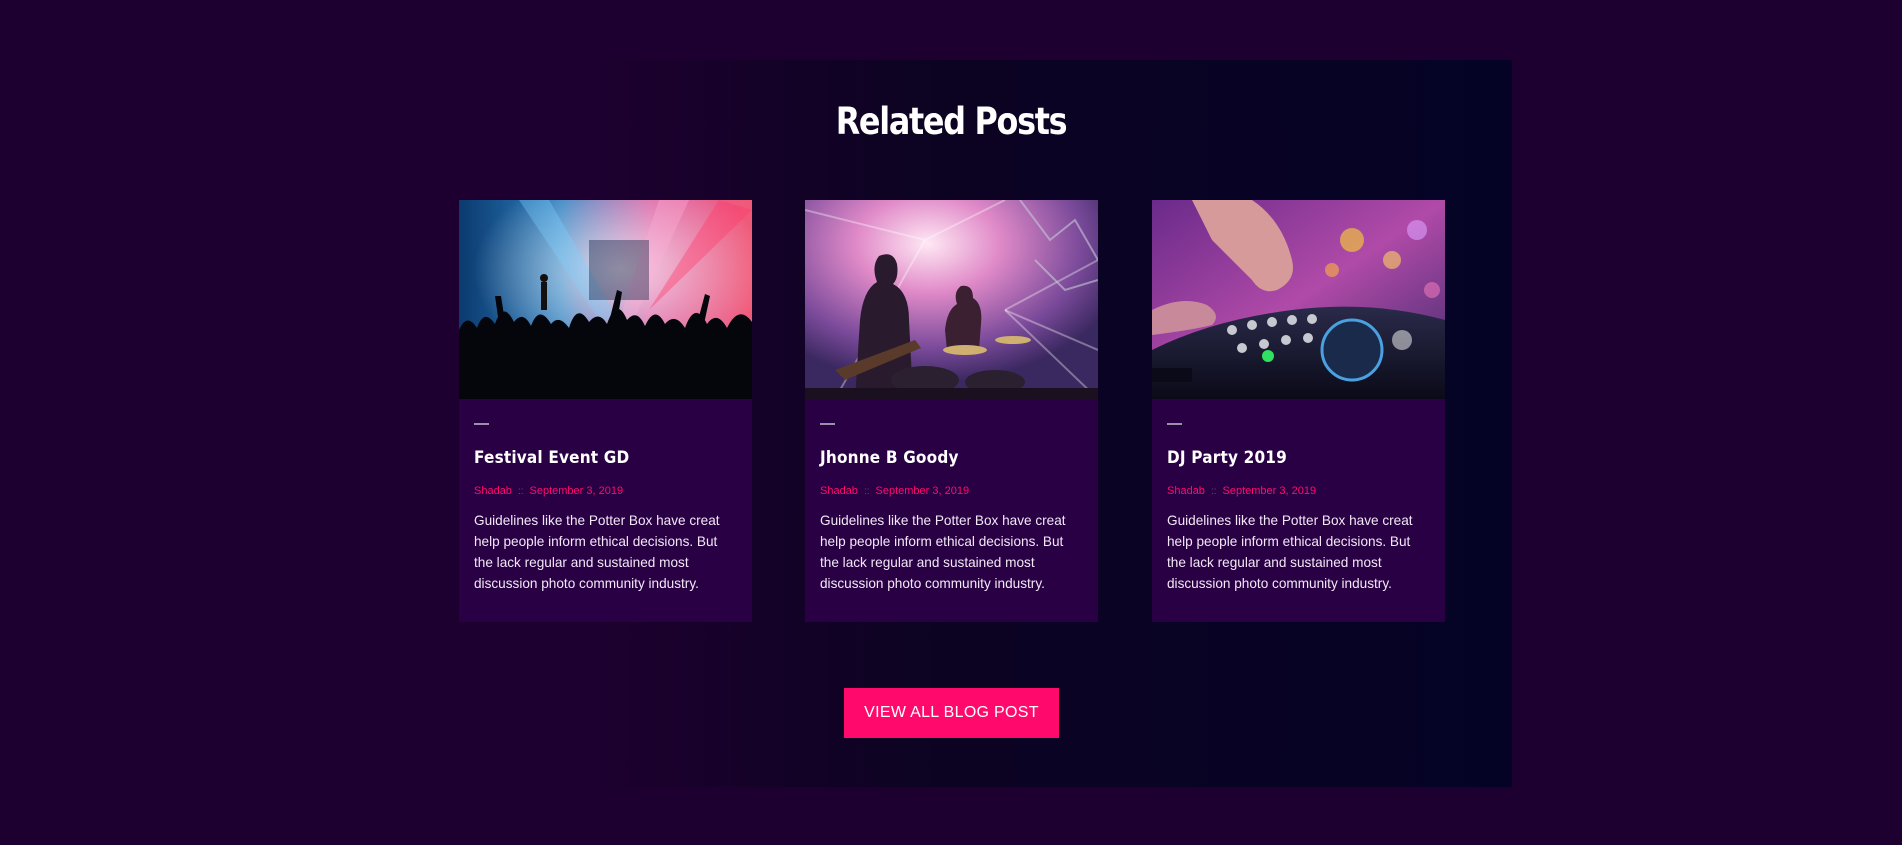  What do you see at coordinates (1298, 299) in the screenshot?
I see `post-image-dj-mixer` at bounding box center [1298, 299].